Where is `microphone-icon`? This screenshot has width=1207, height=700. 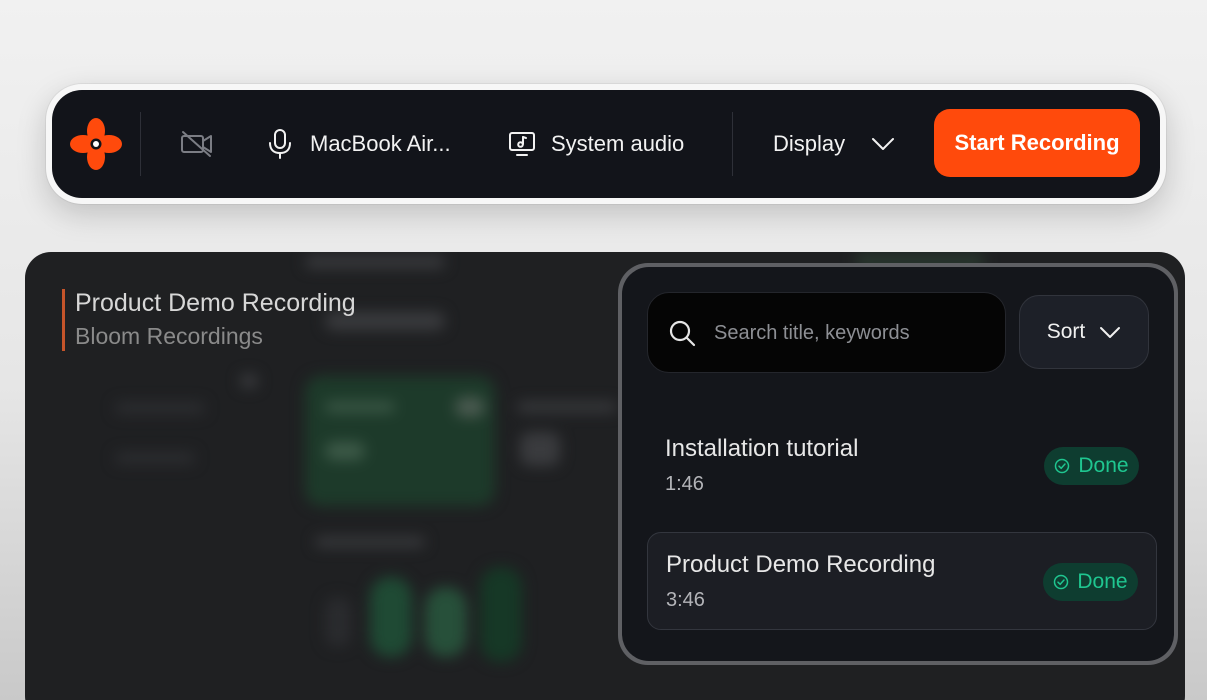
microphone-icon is located at coordinates (280, 144).